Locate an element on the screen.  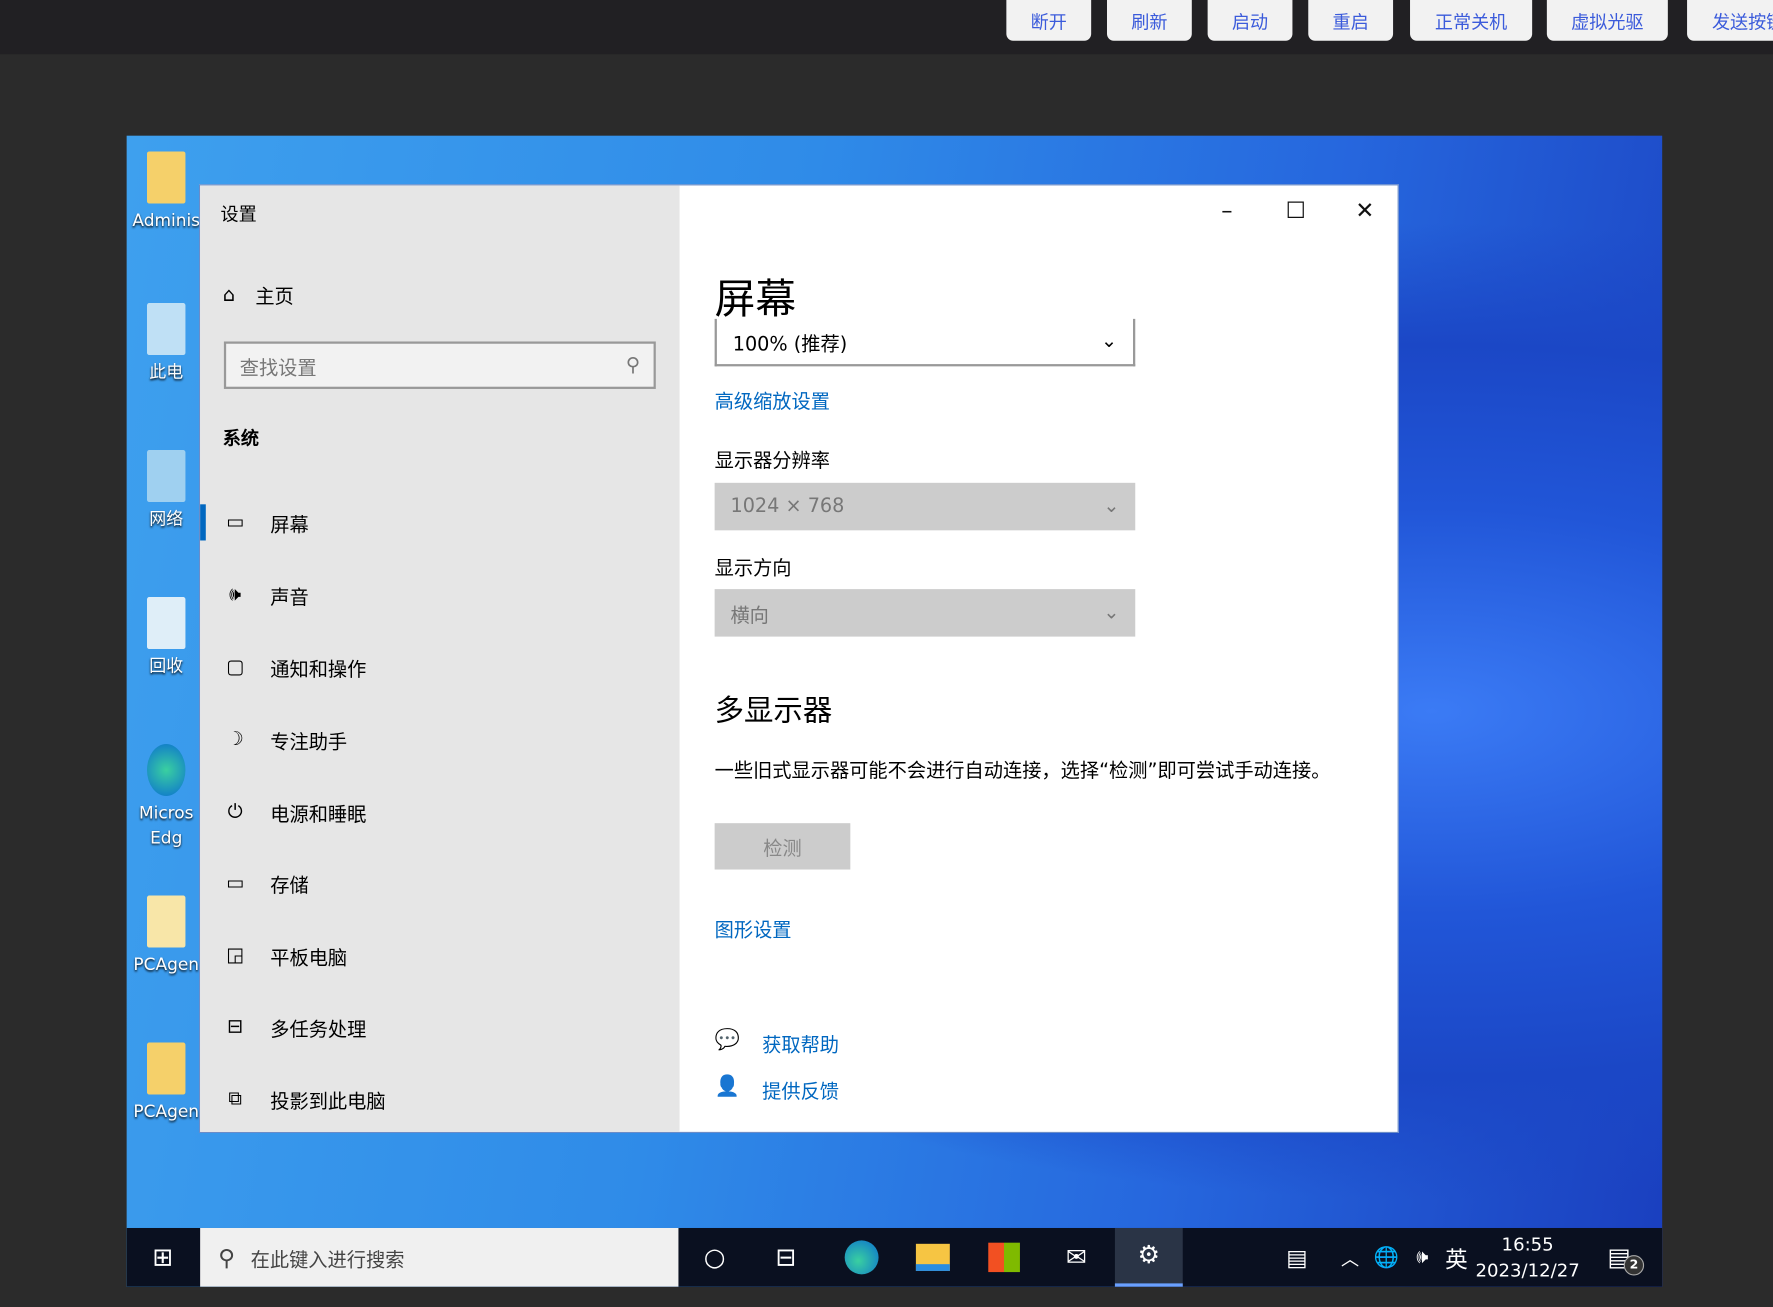
page-title: 屏幕 is located at coordinates (755, 300).